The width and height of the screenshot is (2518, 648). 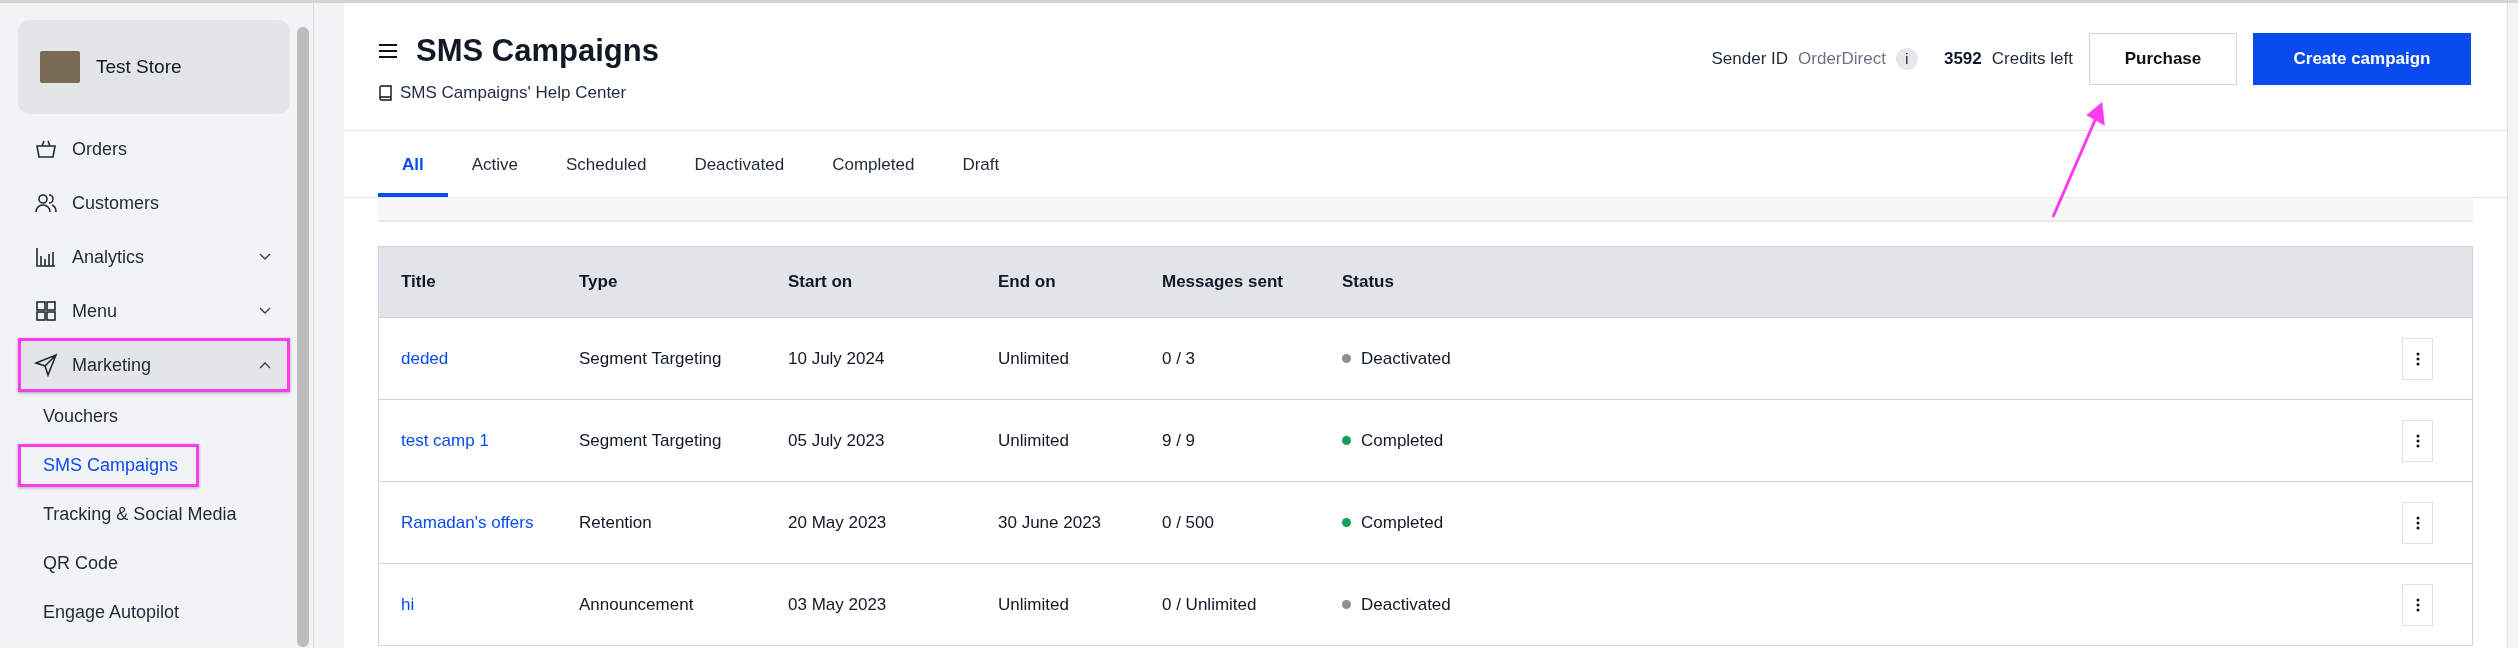 What do you see at coordinates (1188, 522) in the screenshot?
I see `table-cell-text: 0 / 500` at bounding box center [1188, 522].